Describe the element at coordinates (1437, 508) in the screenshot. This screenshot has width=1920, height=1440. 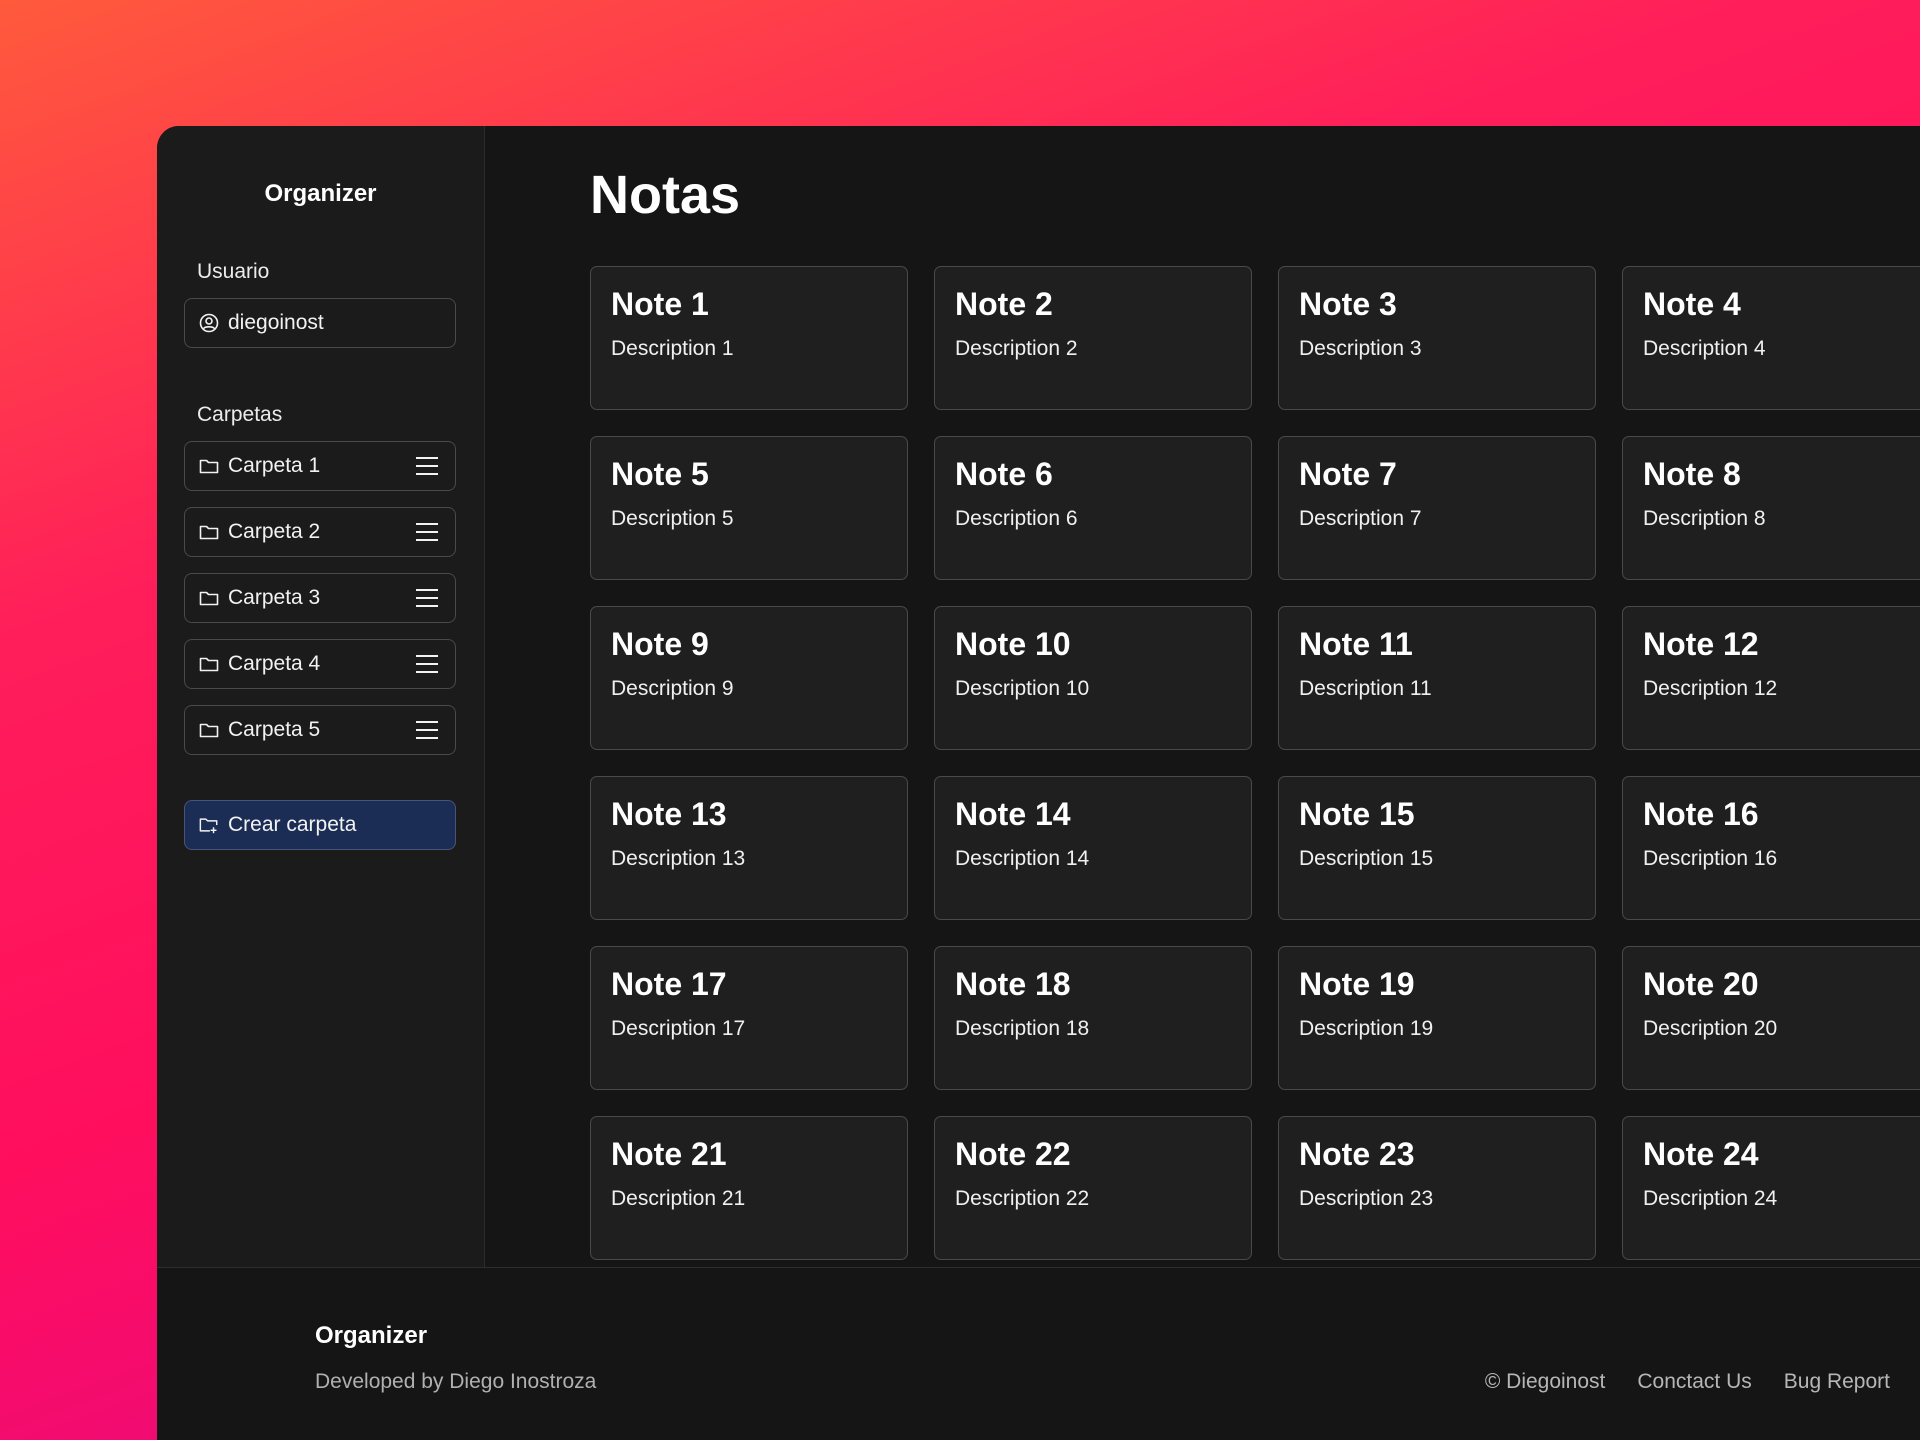
I see `note-card: Note 7 Description 7` at that location.